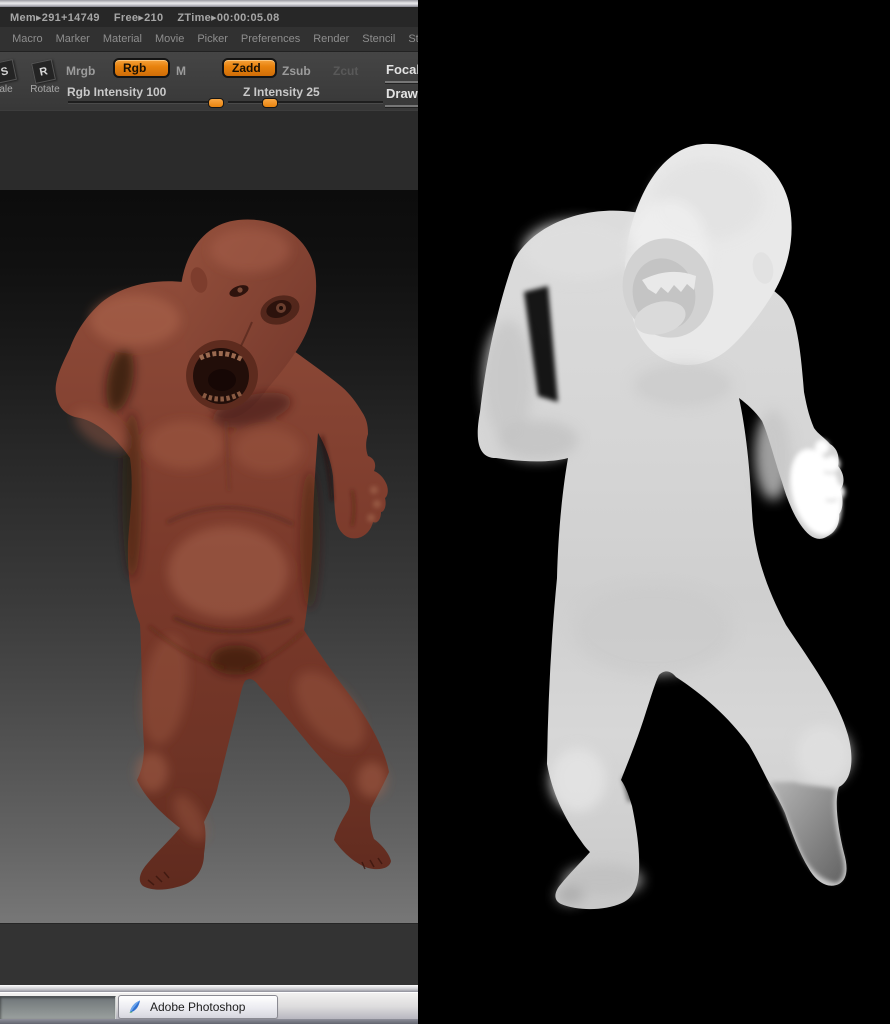 The image size is (890, 1024). What do you see at coordinates (216, 103) in the screenshot?
I see `rgb-intensity-handle` at bounding box center [216, 103].